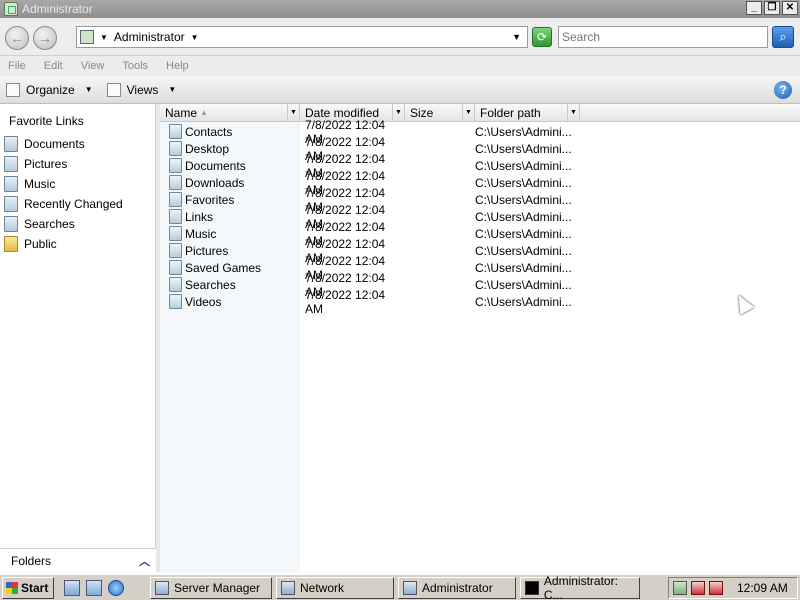  What do you see at coordinates (78, 244) in the screenshot?
I see `sidebar-item-public: Public` at bounding box center [78, 244].